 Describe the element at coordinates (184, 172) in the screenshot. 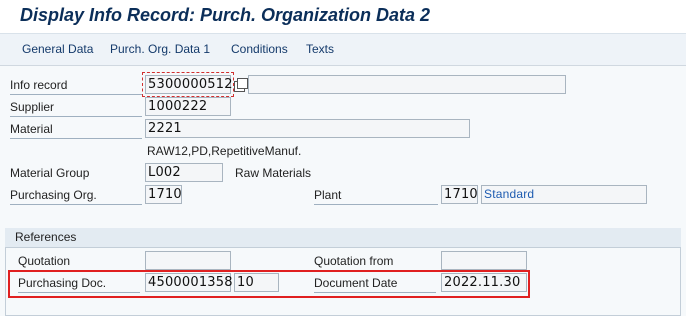

I see `material-group-field: L002` at that location.